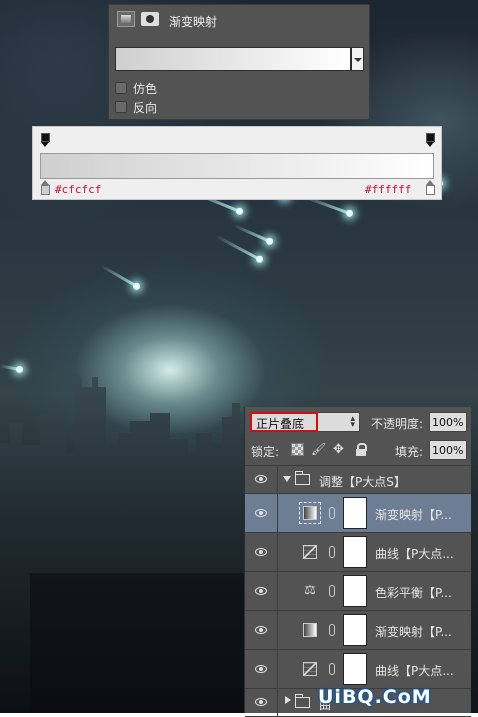 Image resolution: width=478 pixels, height=717 pixels. I want to click on left-color-hex: #cfcfcf, so click(78, 189).